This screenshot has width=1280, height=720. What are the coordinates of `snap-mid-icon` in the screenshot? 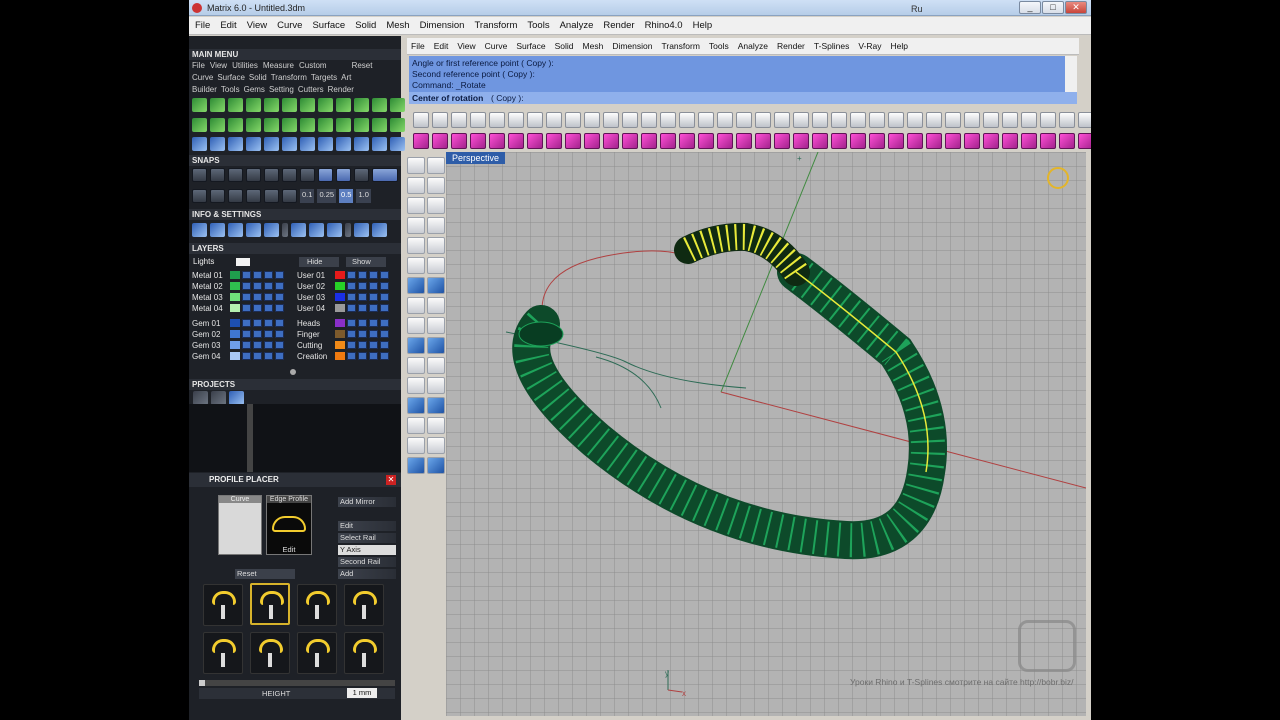 It's located at (253, 175).